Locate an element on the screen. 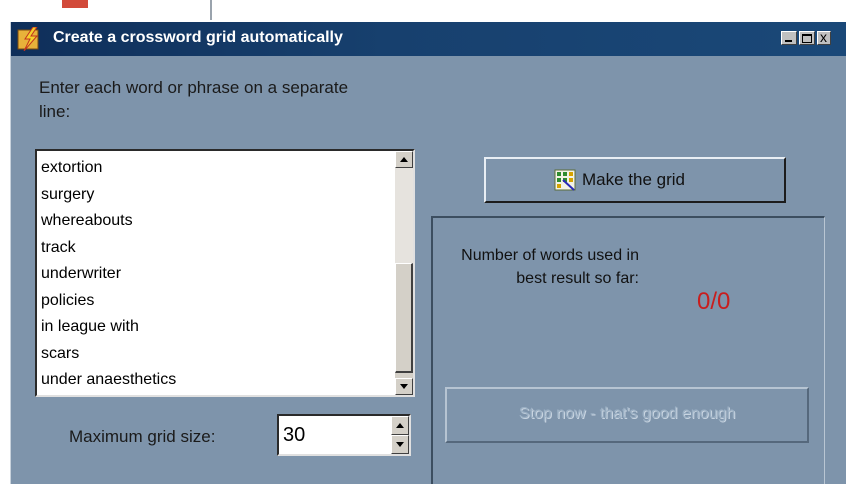 This screenshot has width=846, height=484. desktop-background is located at coordinates (423, 11).